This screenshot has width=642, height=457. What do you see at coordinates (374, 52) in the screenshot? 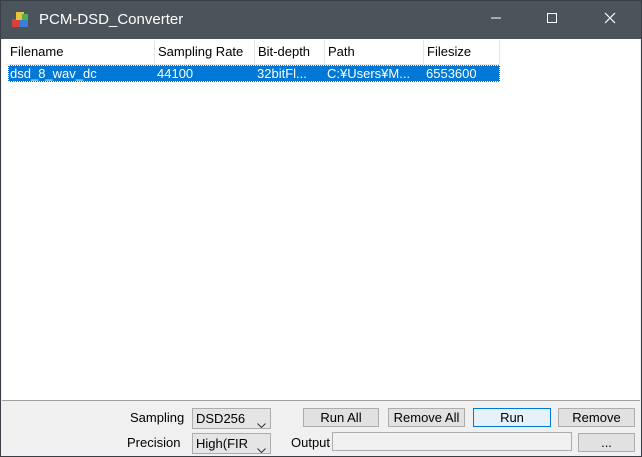
I see `column-header-path: Path` at bounding box center [374, 52].